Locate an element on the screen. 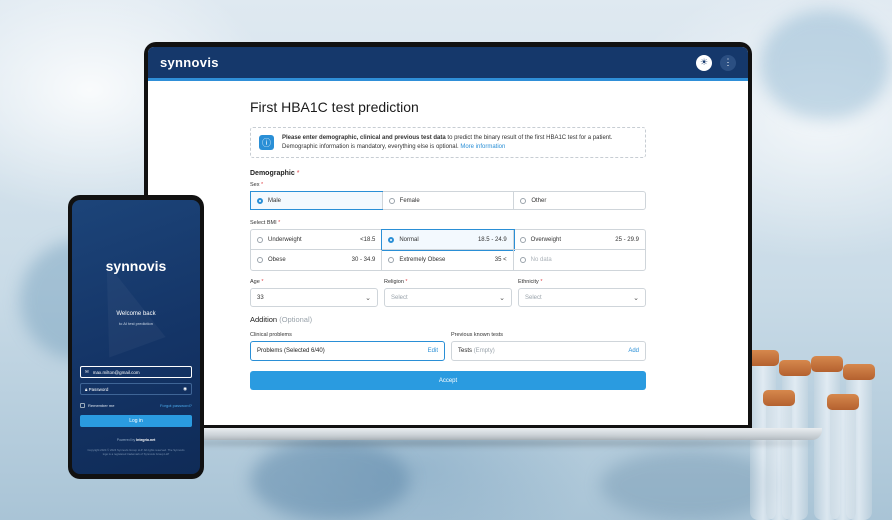  login-button: Log in is located at coordinates (136, 421).